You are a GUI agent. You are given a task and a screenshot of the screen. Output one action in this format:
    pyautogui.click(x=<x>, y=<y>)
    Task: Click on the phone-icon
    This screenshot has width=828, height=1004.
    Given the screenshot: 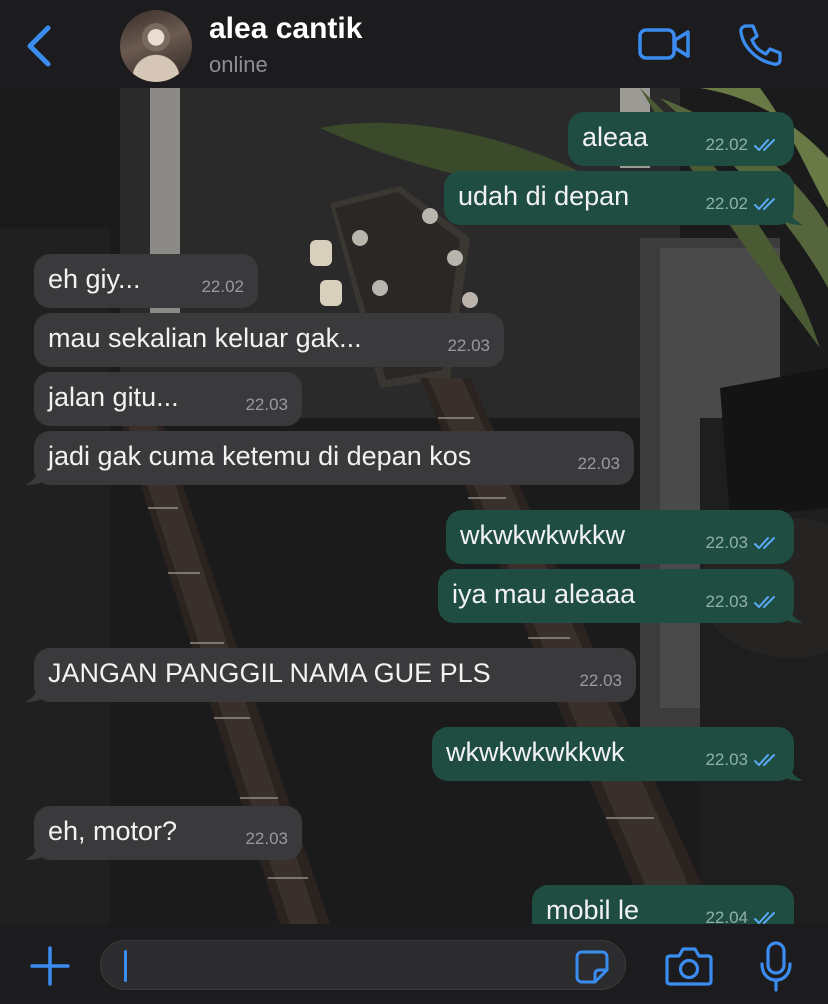 What is the action you would take?
    pyautogui.click(x=760, y=44)
    